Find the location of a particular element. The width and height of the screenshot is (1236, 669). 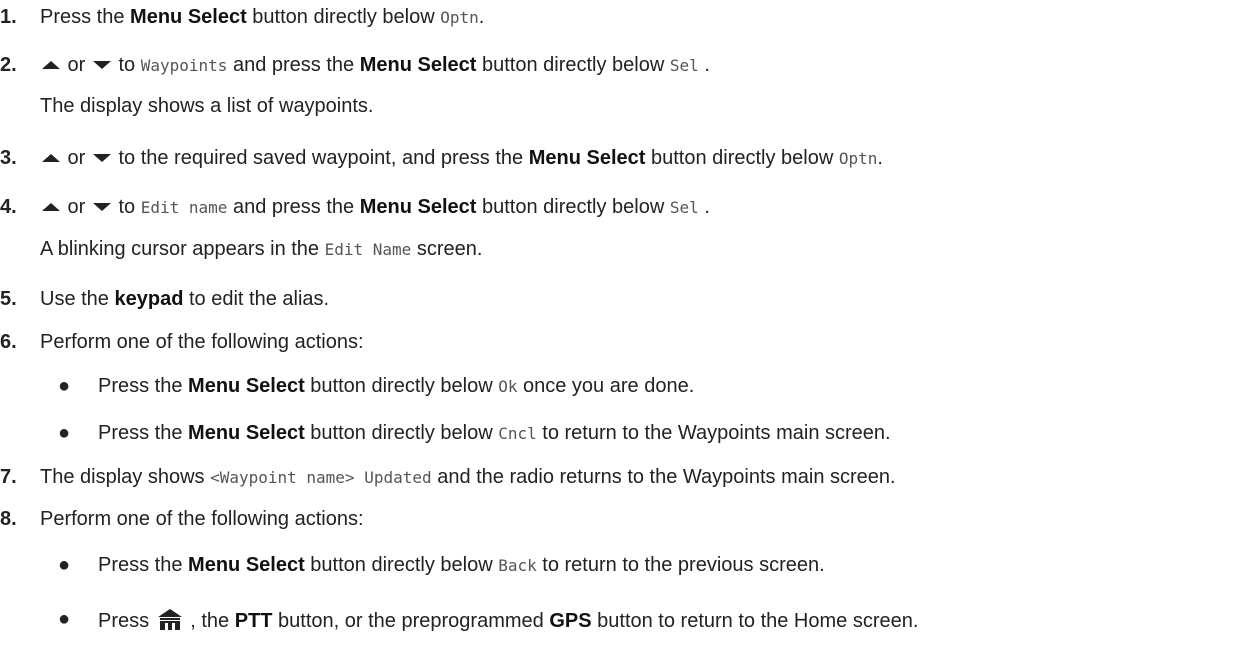

step-number: 6. is located at coordinates (8, 342).